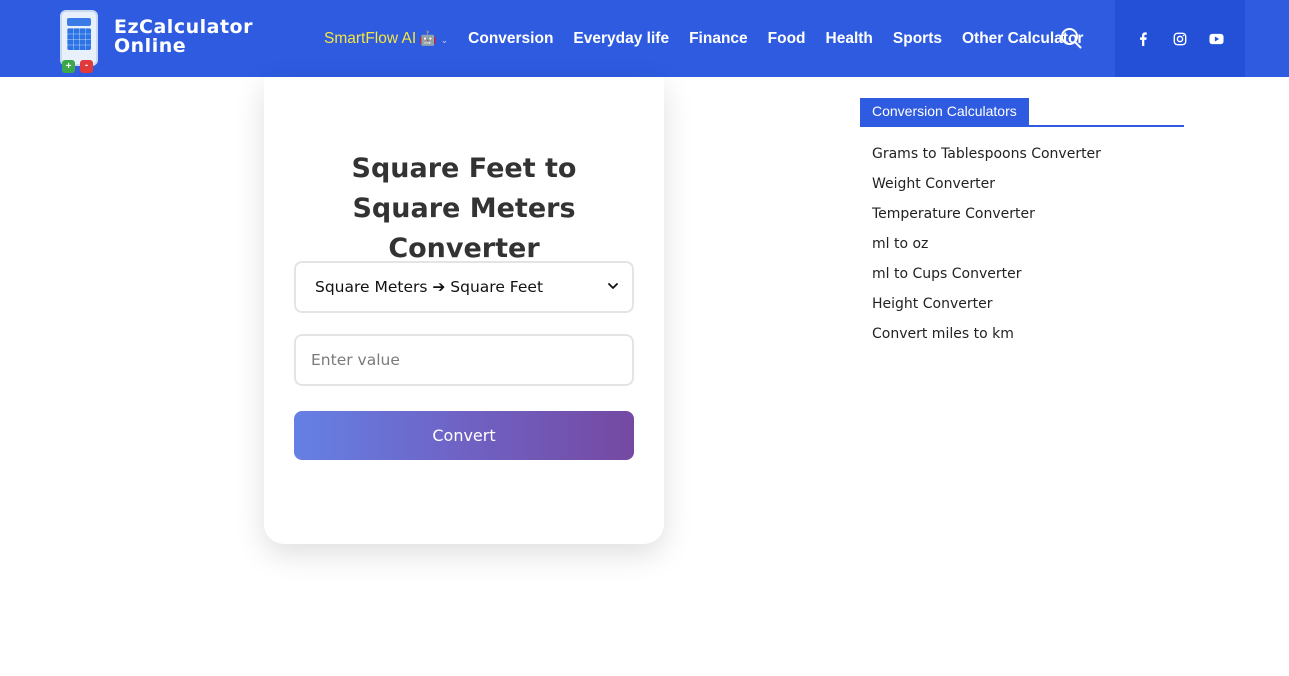  What do you see at coordinates (1022, 310) in the screenshot?
I see `sidebar-link-height-converter: Height Converter` at bounding box center [1022, 310].